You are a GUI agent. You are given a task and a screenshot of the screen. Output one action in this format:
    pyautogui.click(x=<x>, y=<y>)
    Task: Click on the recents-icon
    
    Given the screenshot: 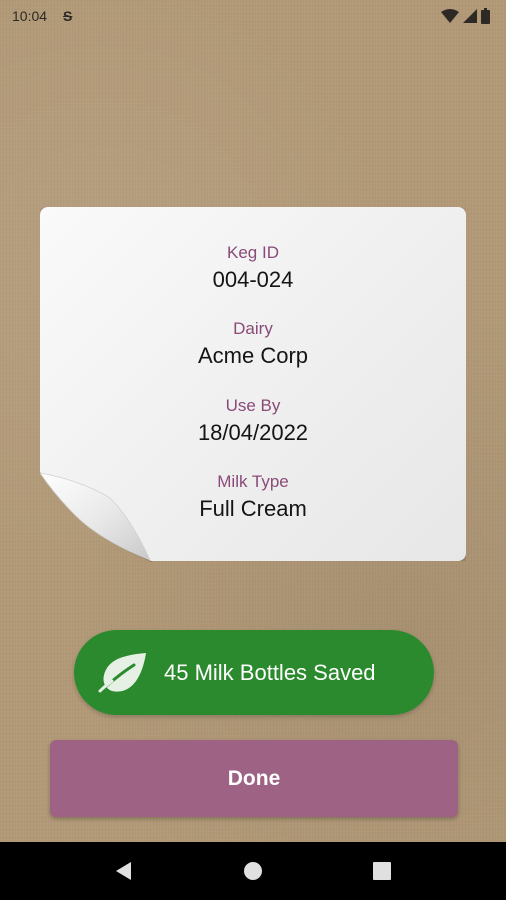 What is the action you would take?
    pyautogui.click(x=381, y=871)
    